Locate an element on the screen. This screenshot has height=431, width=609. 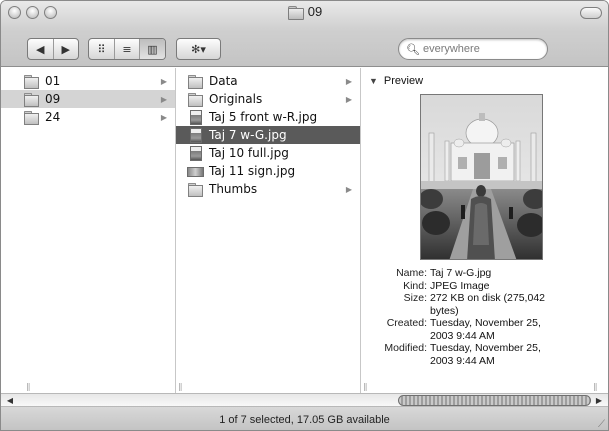
gear-icon: ✻▾ is located at coordinates (198, 49).